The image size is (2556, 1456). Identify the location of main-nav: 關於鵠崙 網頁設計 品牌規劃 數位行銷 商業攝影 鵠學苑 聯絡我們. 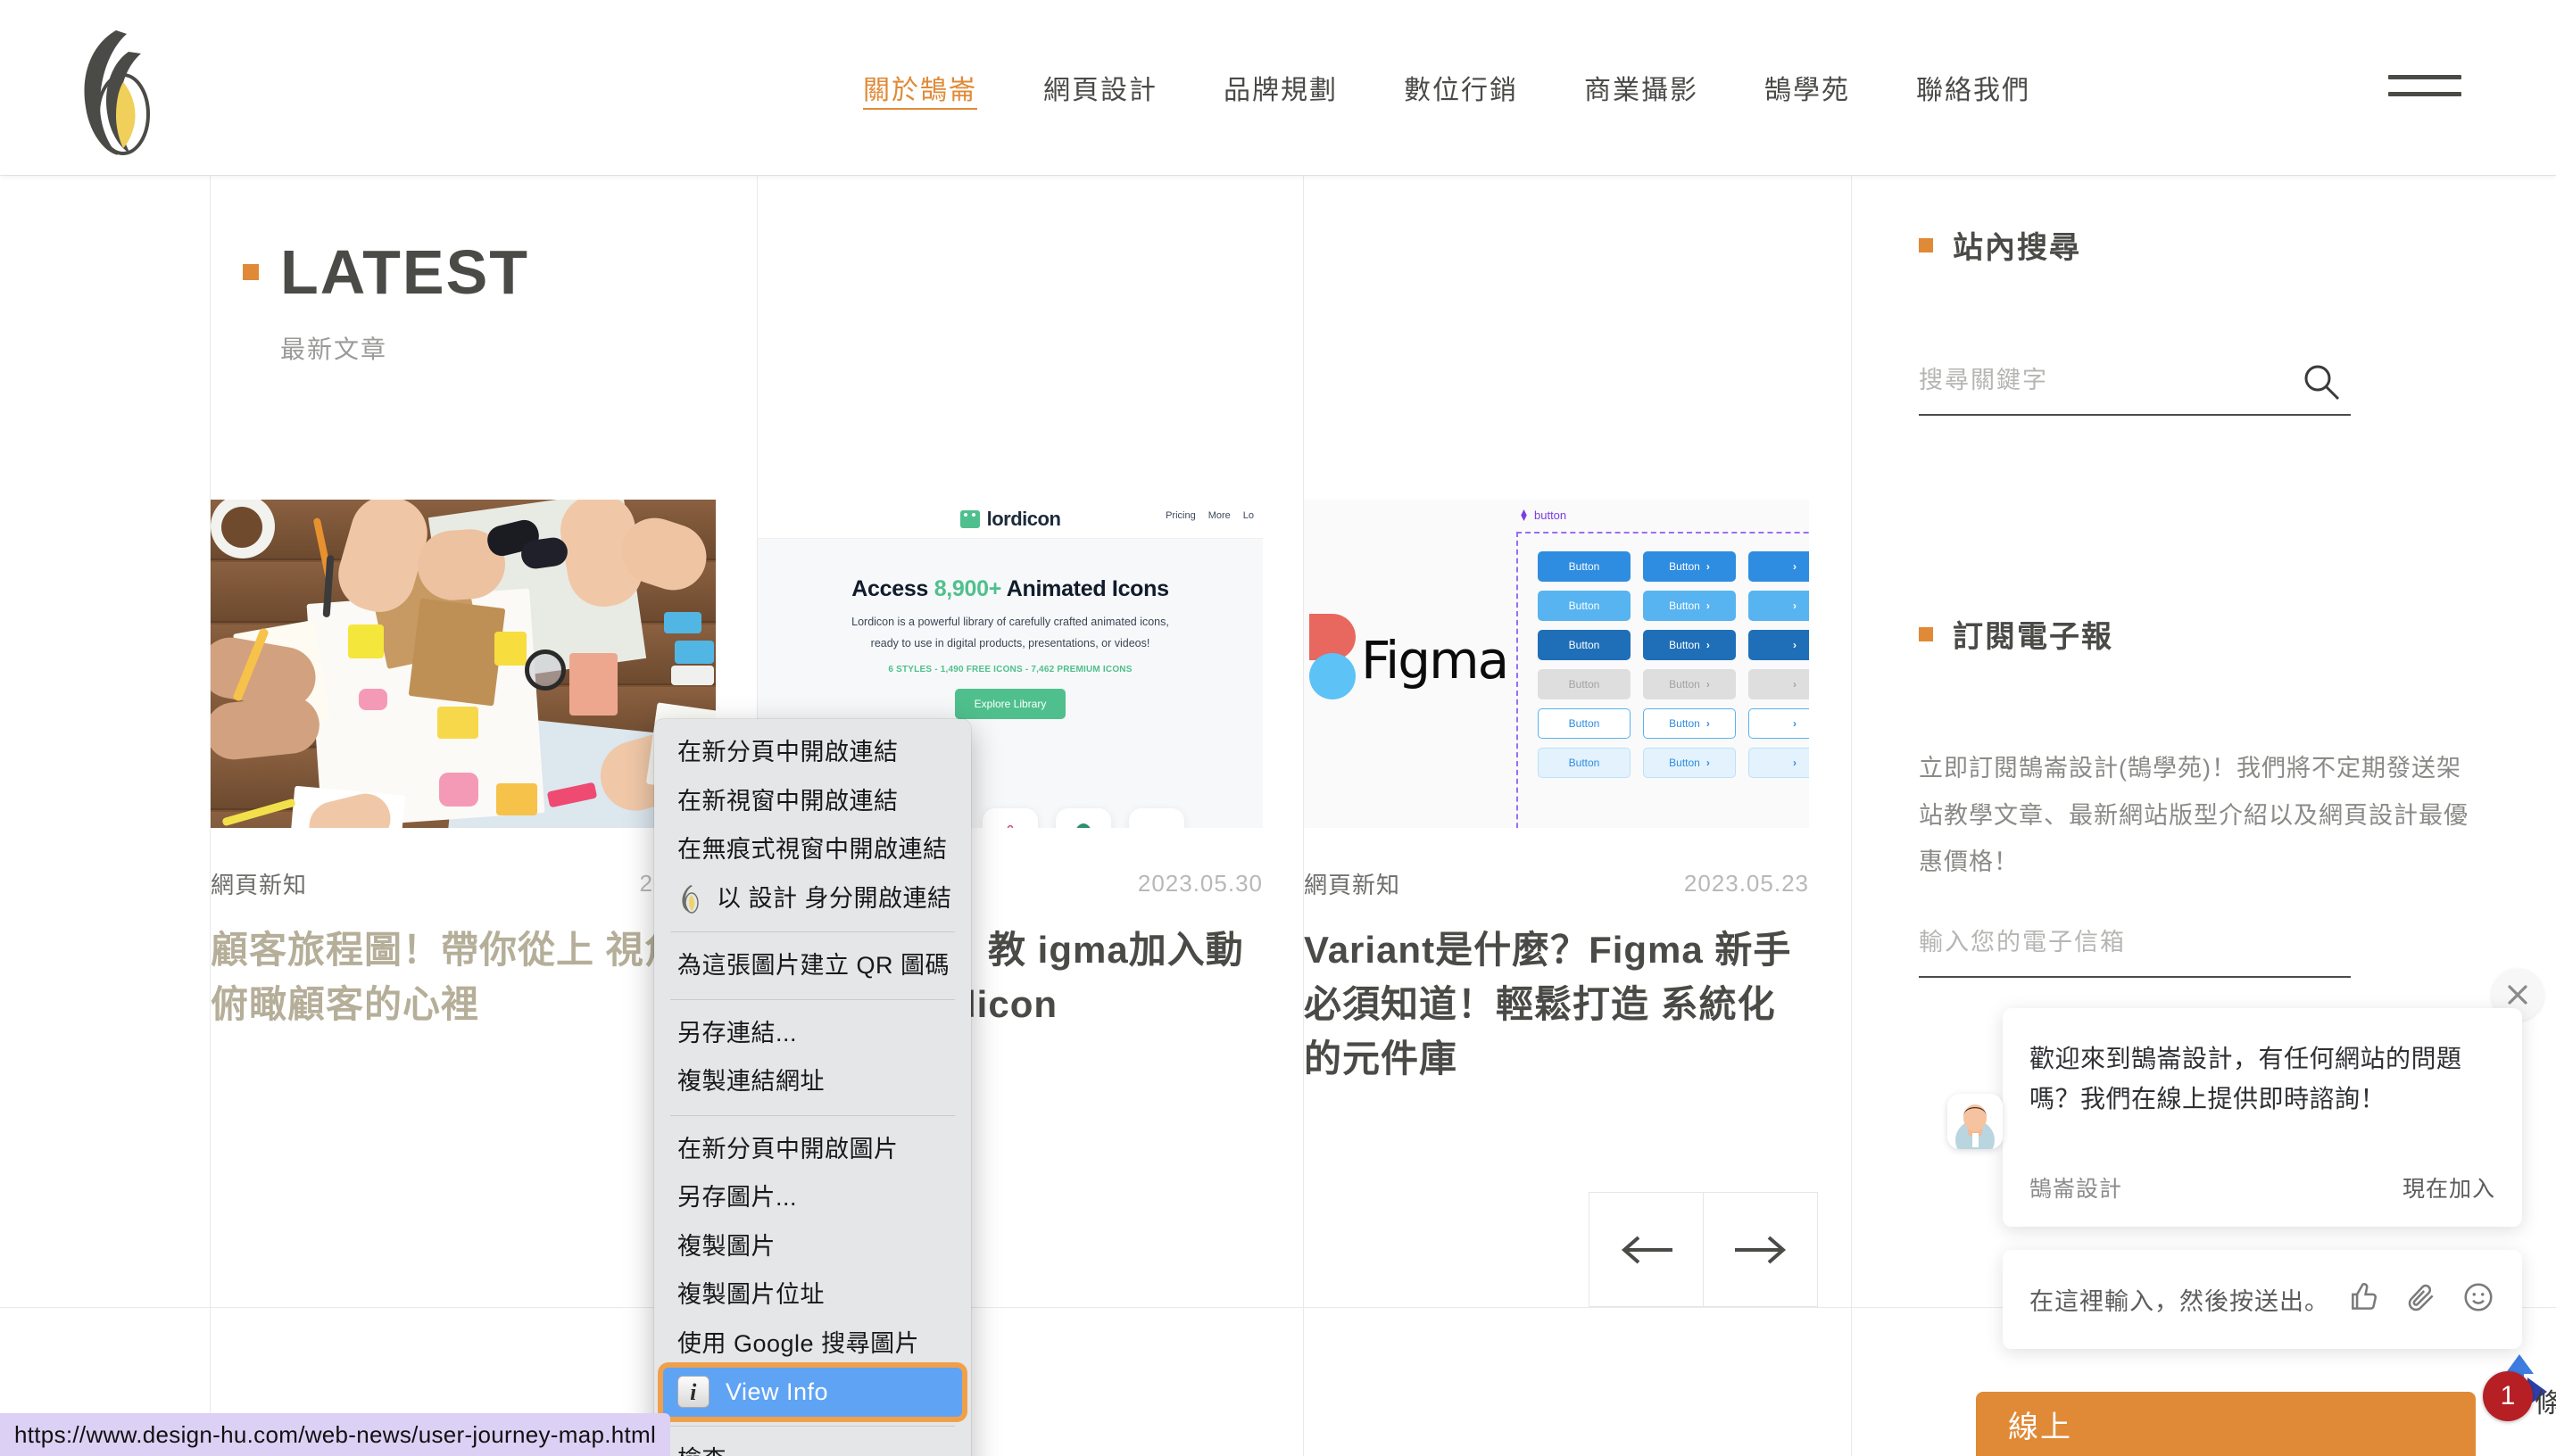
(1446, 88).